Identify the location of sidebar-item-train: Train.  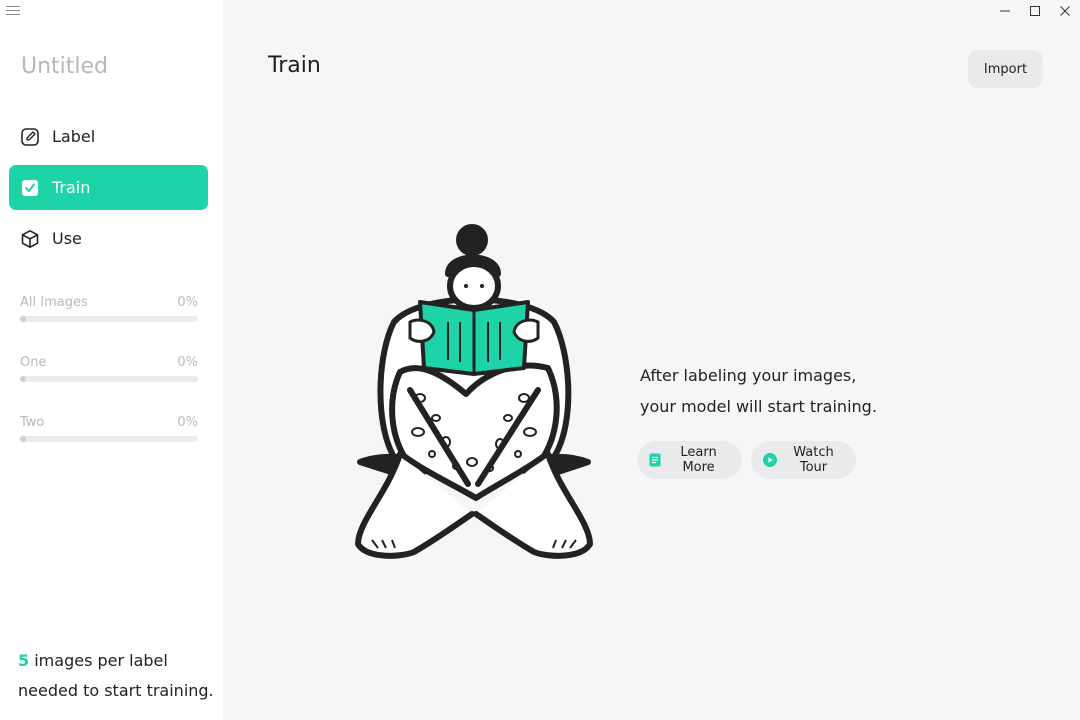
(108, 187).